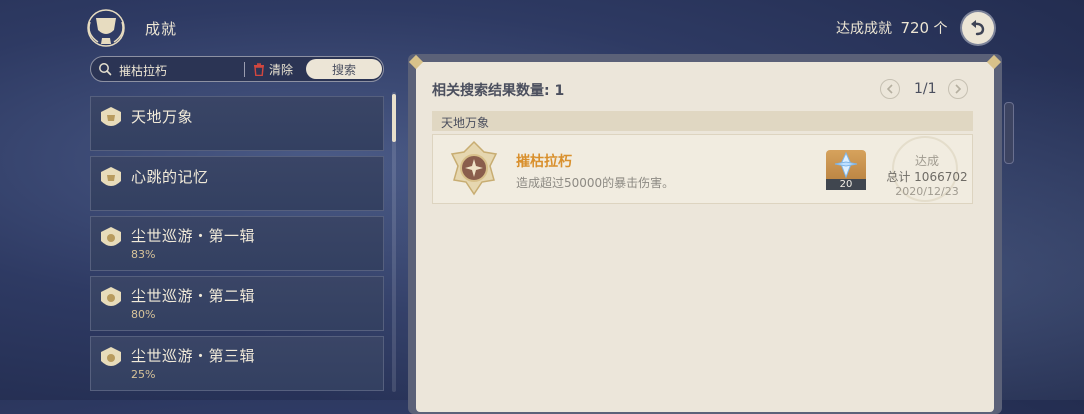 This screenshot has height=414, width=1084. Describe the element at coordinates (224, 70) in the screenshot. I see `search-input` at that location.